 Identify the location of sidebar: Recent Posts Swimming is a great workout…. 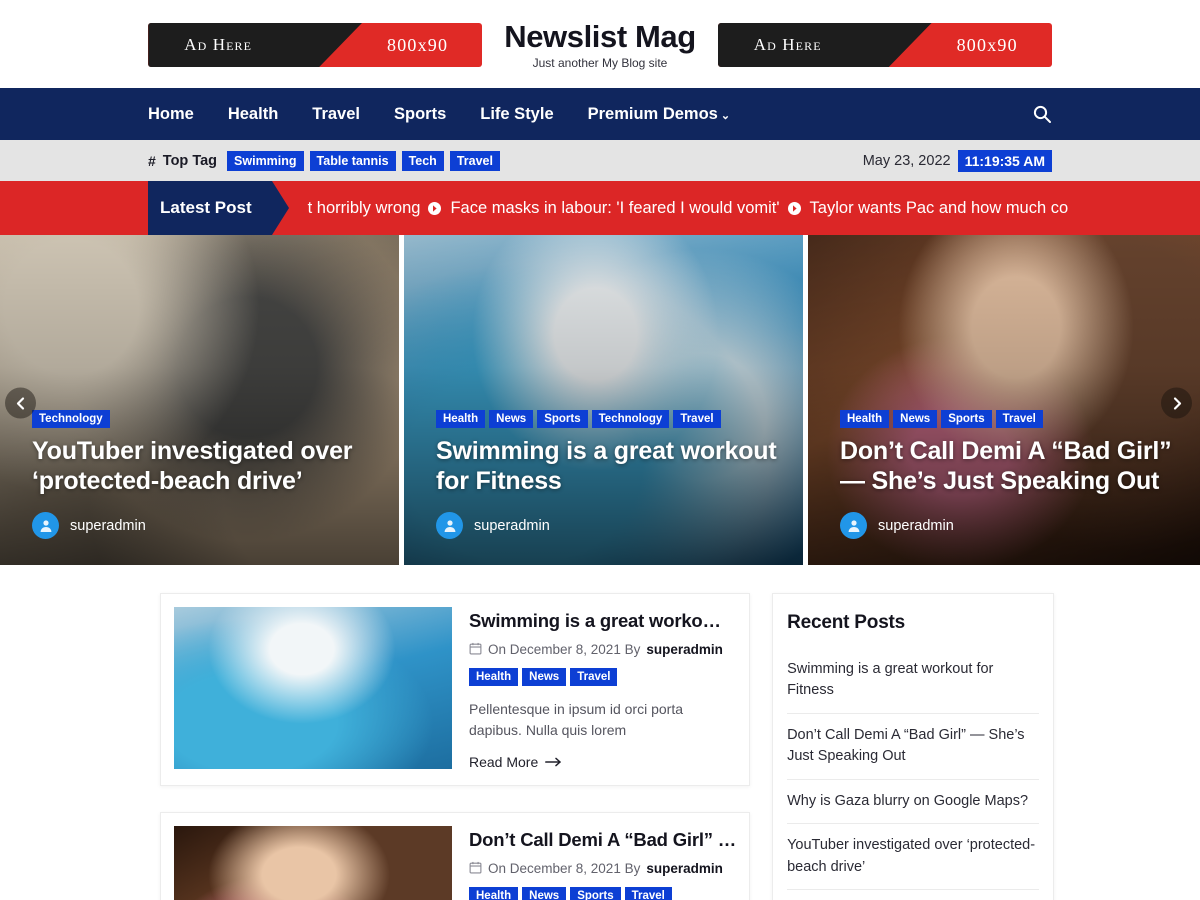
(913, 746).